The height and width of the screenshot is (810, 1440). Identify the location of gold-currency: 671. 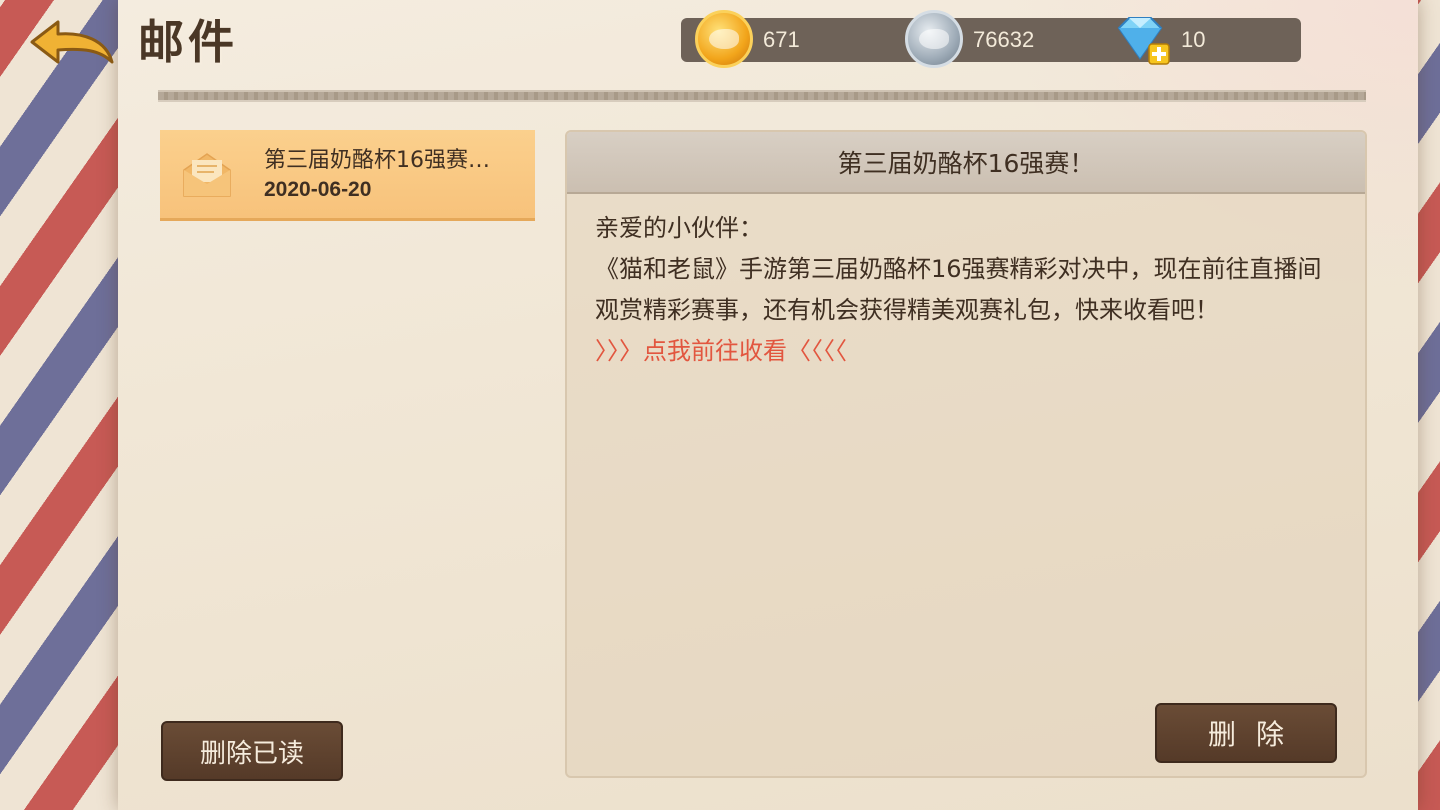
(747, 39).